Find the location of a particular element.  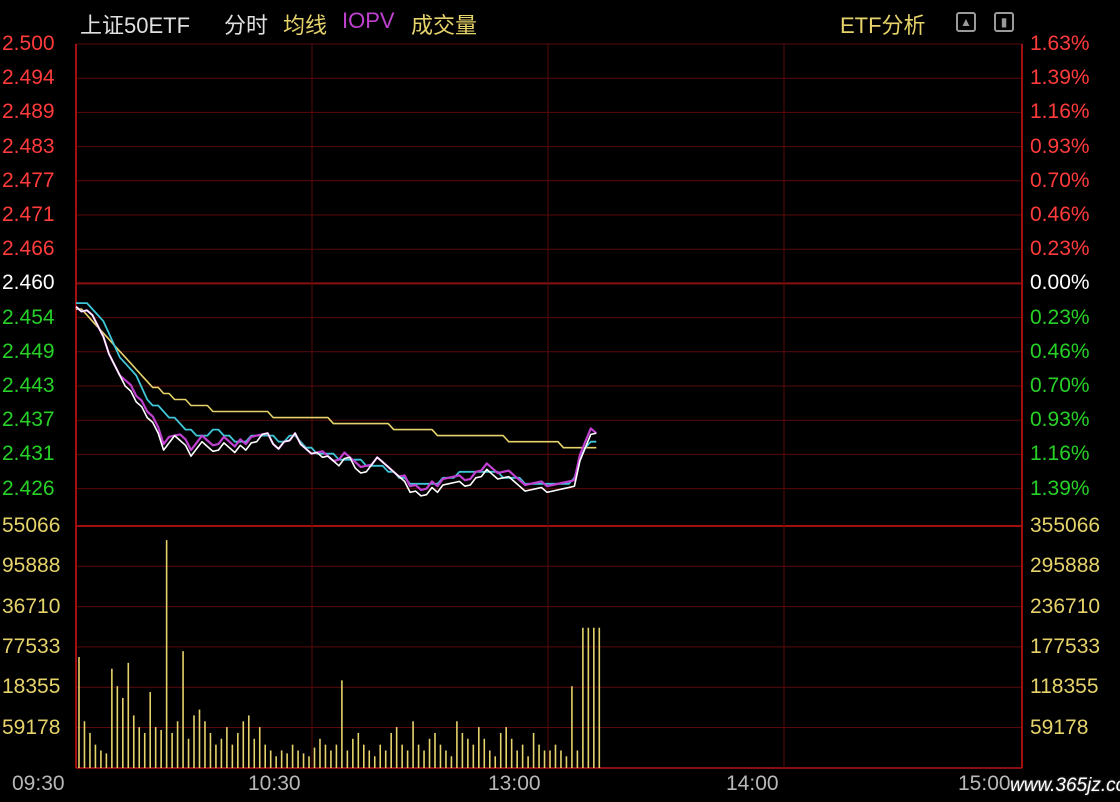

price-tick-label: 2.426 is located at coordinates (28, 488).